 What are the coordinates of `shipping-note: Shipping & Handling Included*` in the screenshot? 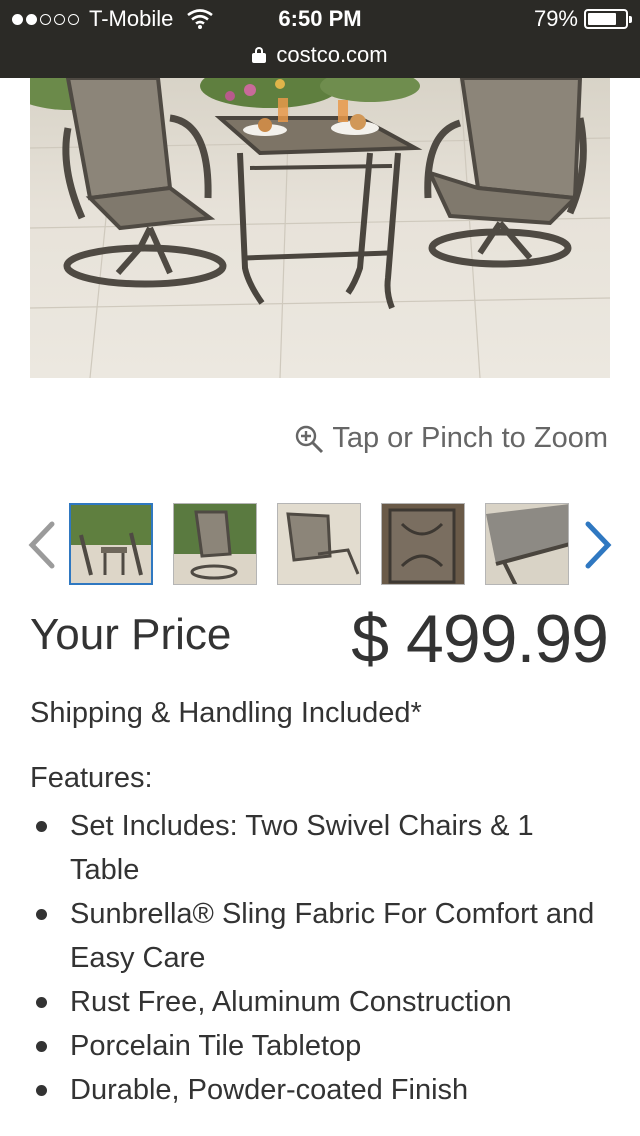 It's located at (226, 713).